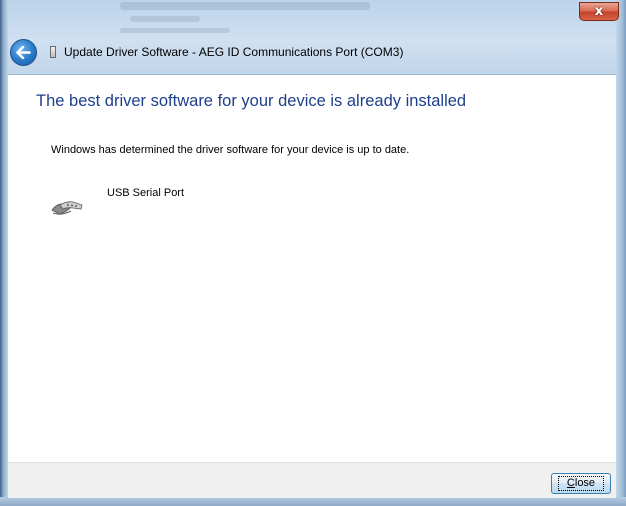  I want to click on device-icon, so click(53, 52).